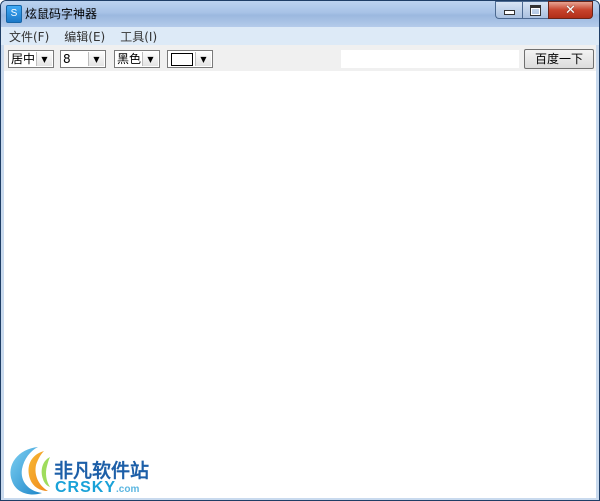 The image size is (600, 501). Describe the element at coordinates (182, 59) in the screenshot. I see `color-swatch` at that location.